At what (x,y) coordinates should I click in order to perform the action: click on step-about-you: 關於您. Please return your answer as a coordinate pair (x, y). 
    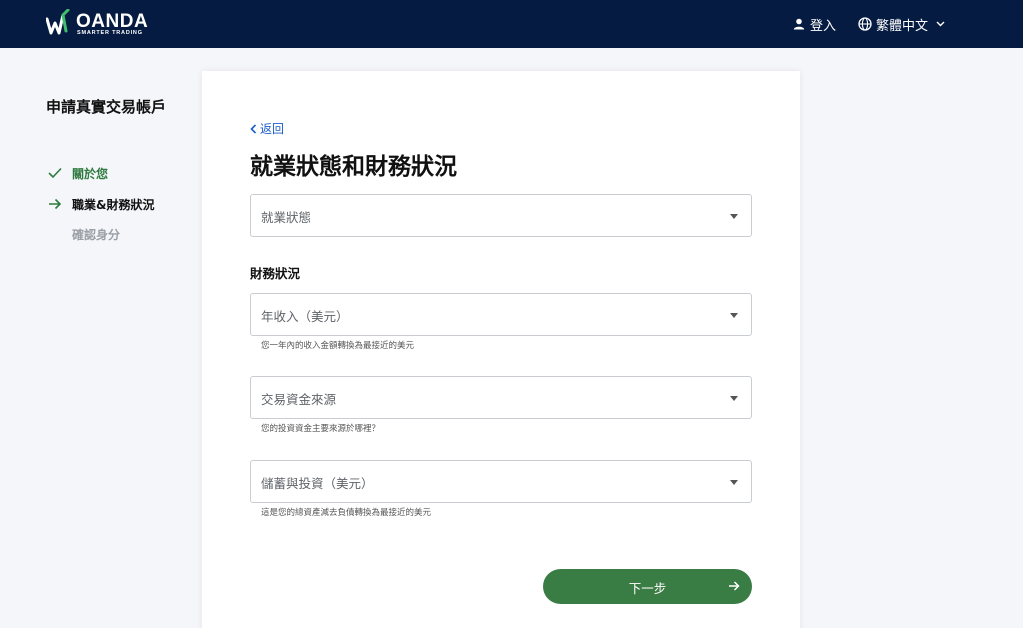
    Looking at the image, I should click on (77, 173).